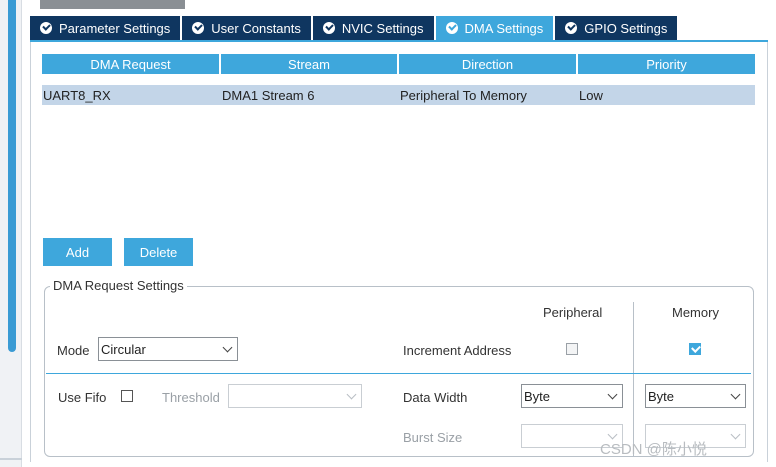  What do you see at coordinates (82, 397) in the screenshot?
I see `use-fifo-label: Use Fifo` at bounding box center [82, 397].